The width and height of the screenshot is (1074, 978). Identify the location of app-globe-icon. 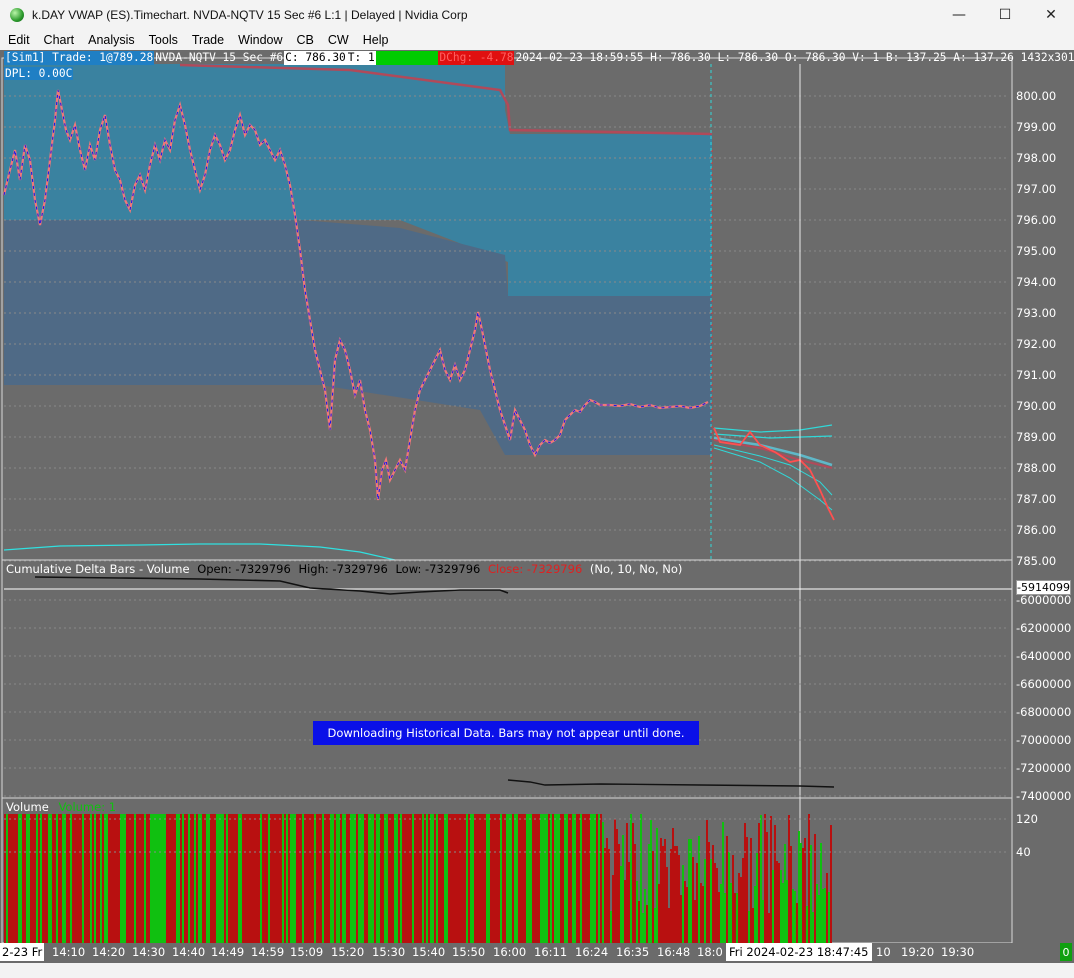
(17, 15).